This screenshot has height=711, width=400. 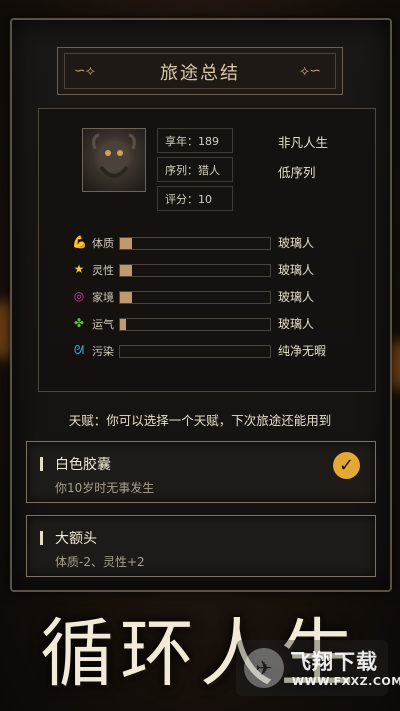 I want to click on stat-row-pollution: ᘛ 污染 纯净无暇, so click(x=217, y=351).